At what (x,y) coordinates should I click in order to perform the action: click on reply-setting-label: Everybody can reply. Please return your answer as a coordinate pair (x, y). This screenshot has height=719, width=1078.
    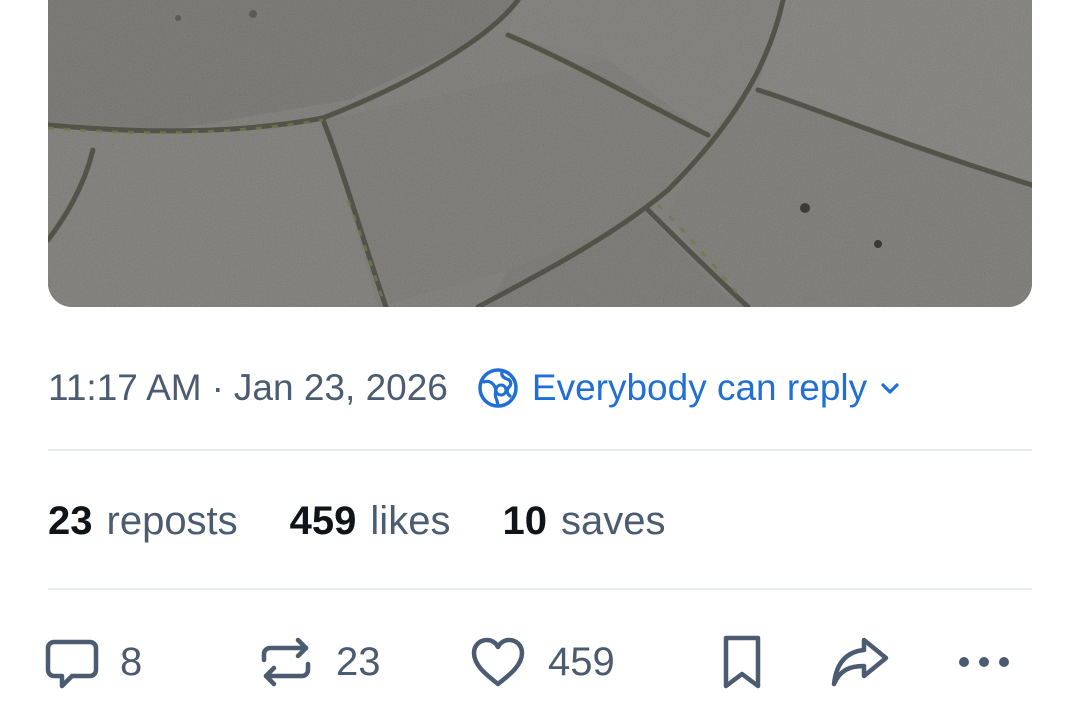
    Looking at the image, I should click on (699, 387).